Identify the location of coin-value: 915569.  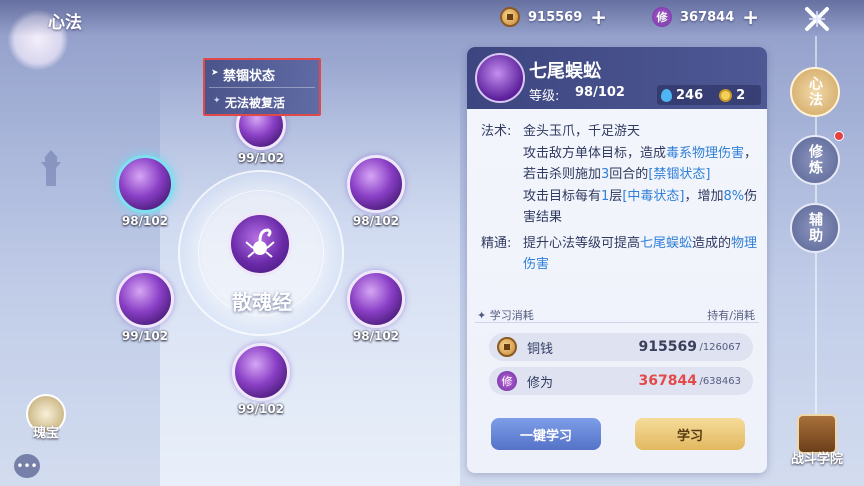
(555, 17).